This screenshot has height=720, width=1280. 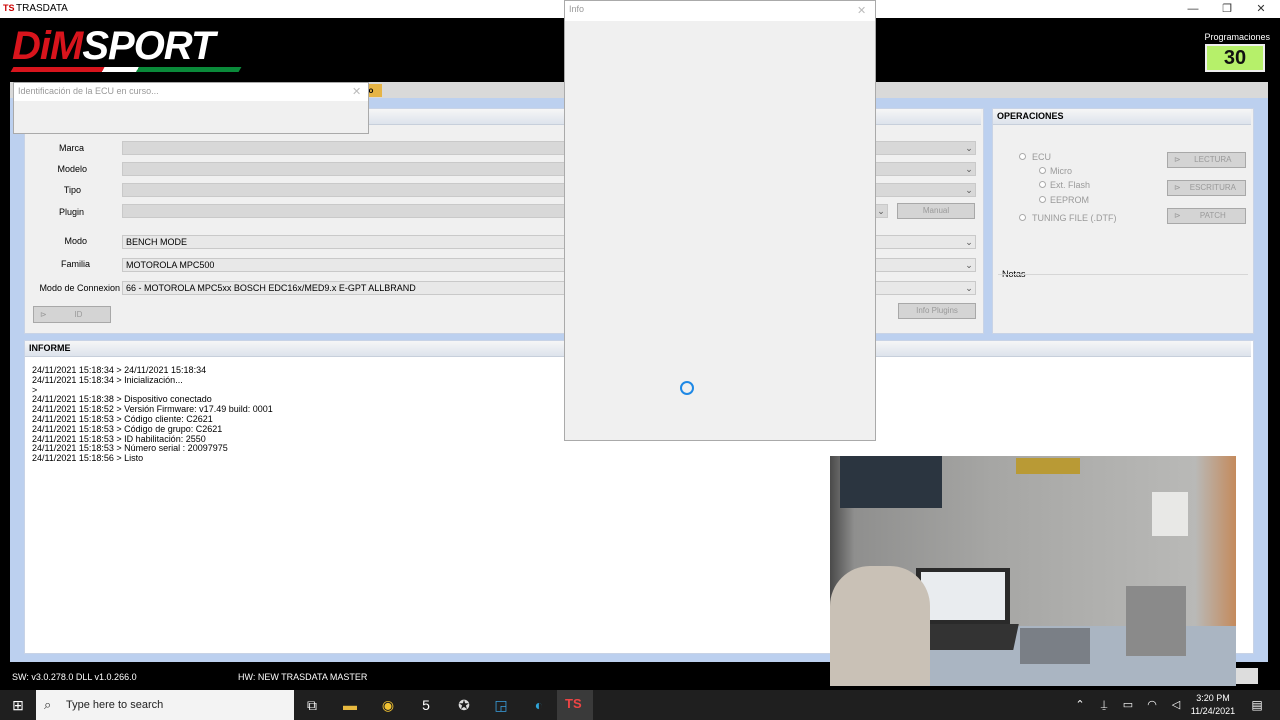 I want to click on logo-stripe, so click(x=126, y=69).